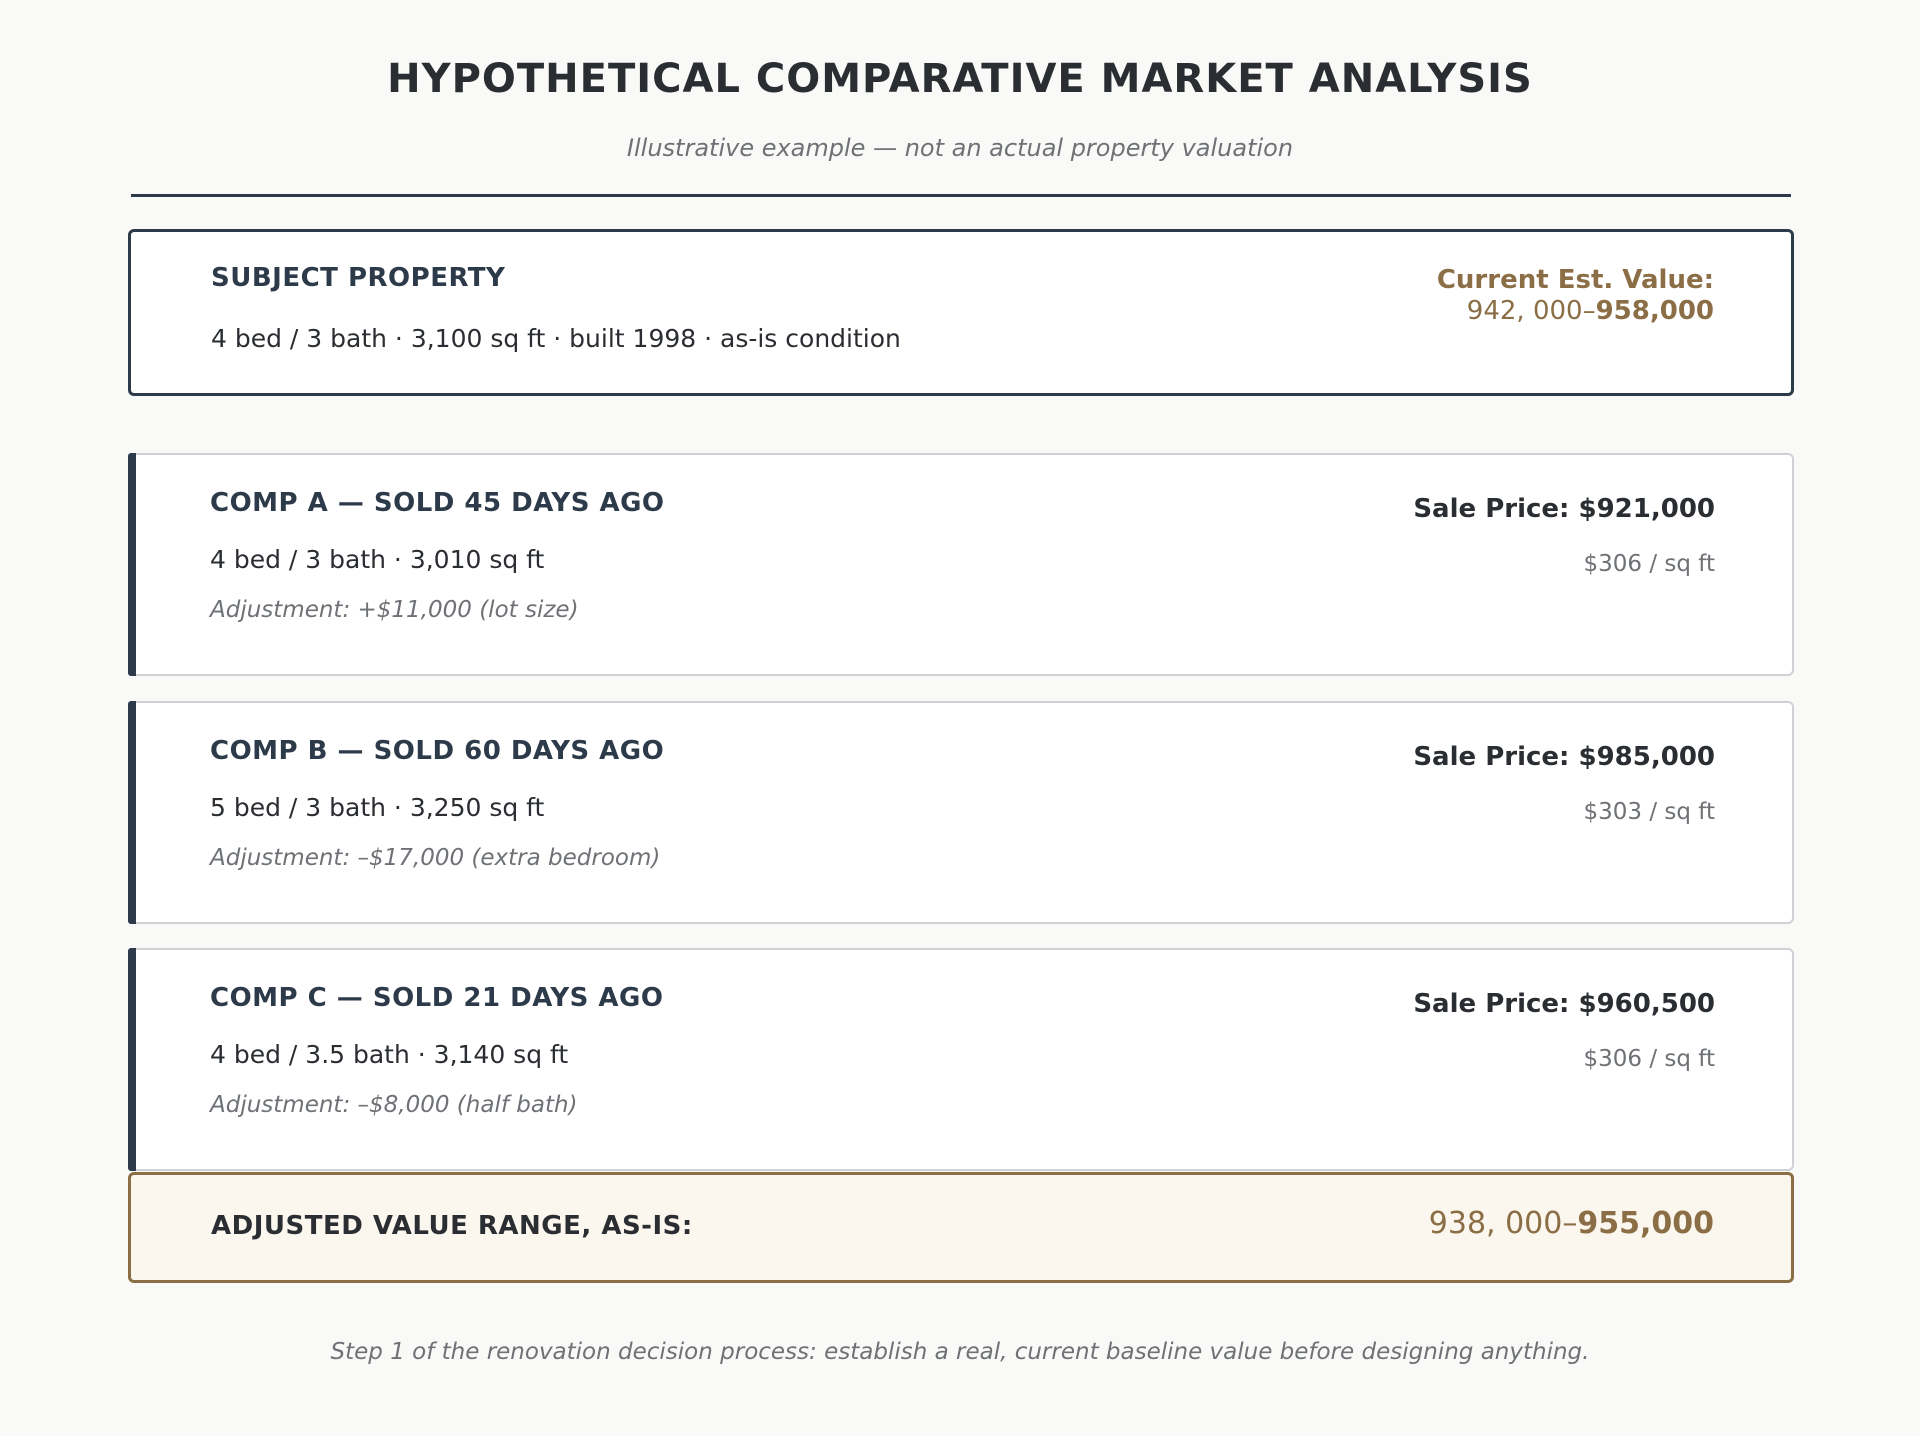 The image size is (1920, 1436). I want to click on comp-price-per-sqft: $303 / sq ft, so click(1649, 812).